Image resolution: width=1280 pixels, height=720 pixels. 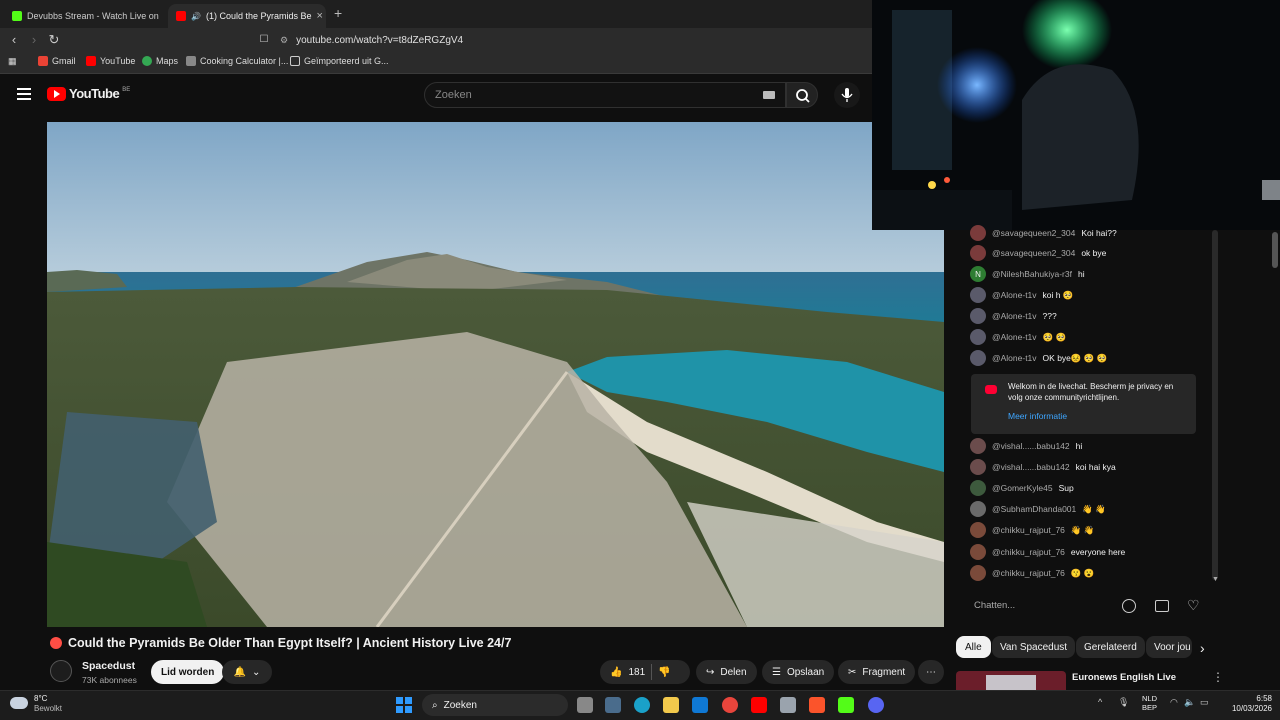 I want to click on battery-icon: ▭, so click(x=1204, y=702).